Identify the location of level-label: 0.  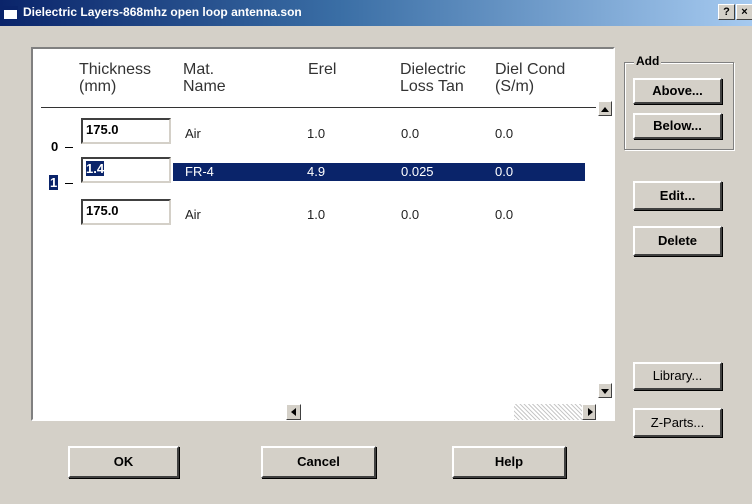
(55, 146).